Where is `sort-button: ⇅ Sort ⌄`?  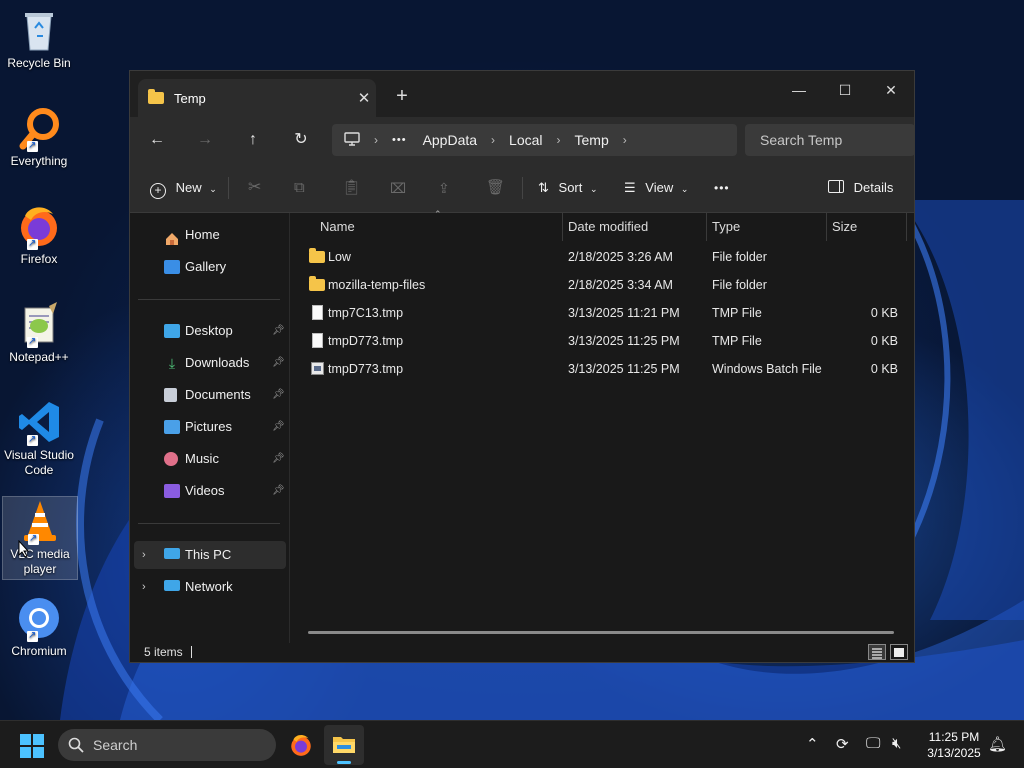
sort-button: ⇅ Sort ⌄ is located at coordinates (568, 188).